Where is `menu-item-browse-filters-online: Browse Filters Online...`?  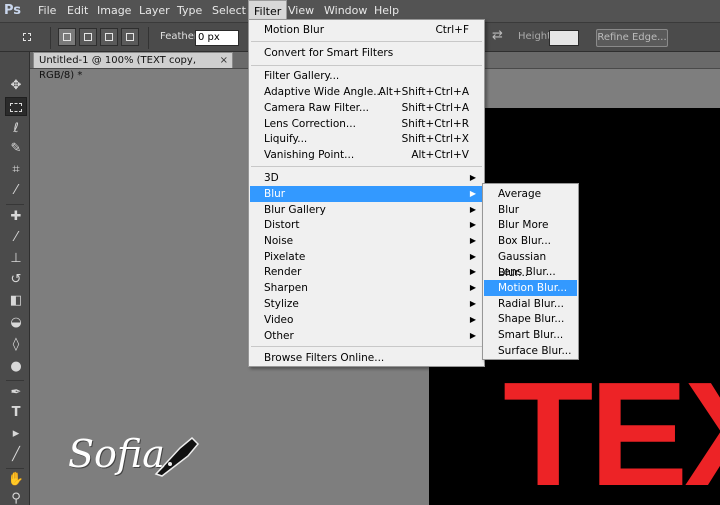
menu-item-browse-filters-online: Browse Filters Online... is located at coordinates (366, 358).